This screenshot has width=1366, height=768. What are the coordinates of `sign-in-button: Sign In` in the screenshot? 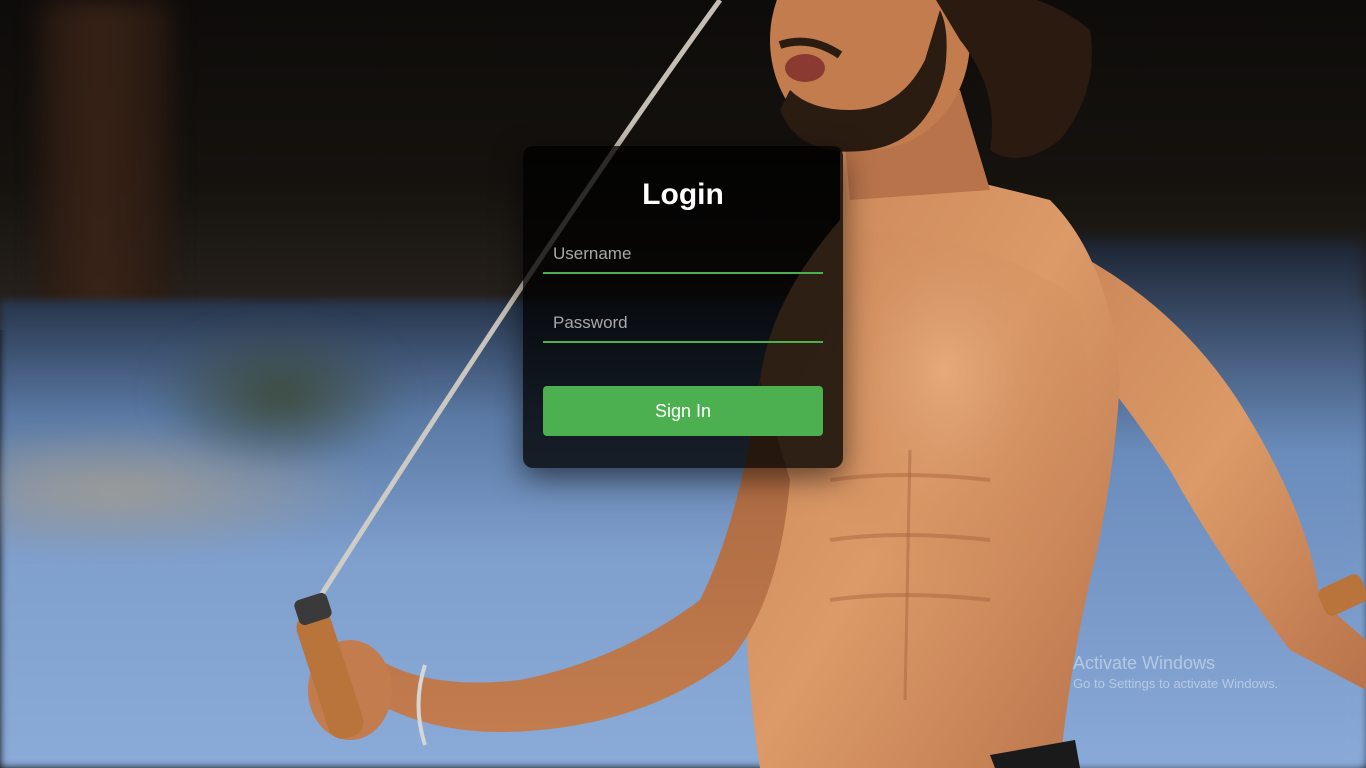 It's located at (683, 411).